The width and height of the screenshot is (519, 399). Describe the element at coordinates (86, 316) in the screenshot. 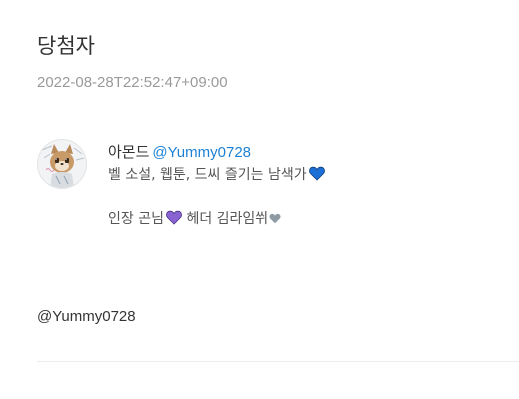

I see `footer-handle: @Yummy0728` at that location.